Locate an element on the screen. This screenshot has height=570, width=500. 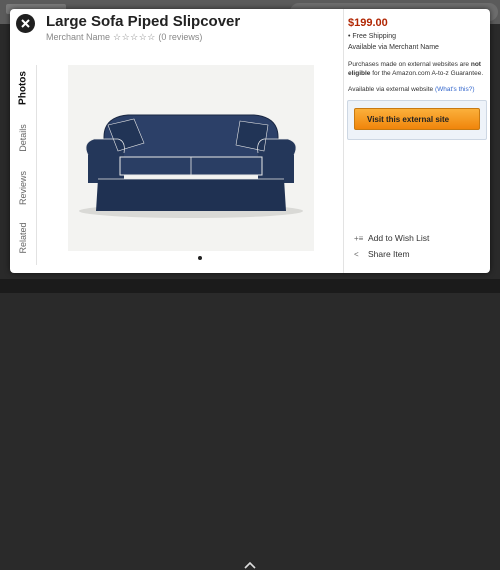
external-site-box: Visit this external site is located at coordinates (417, 120).